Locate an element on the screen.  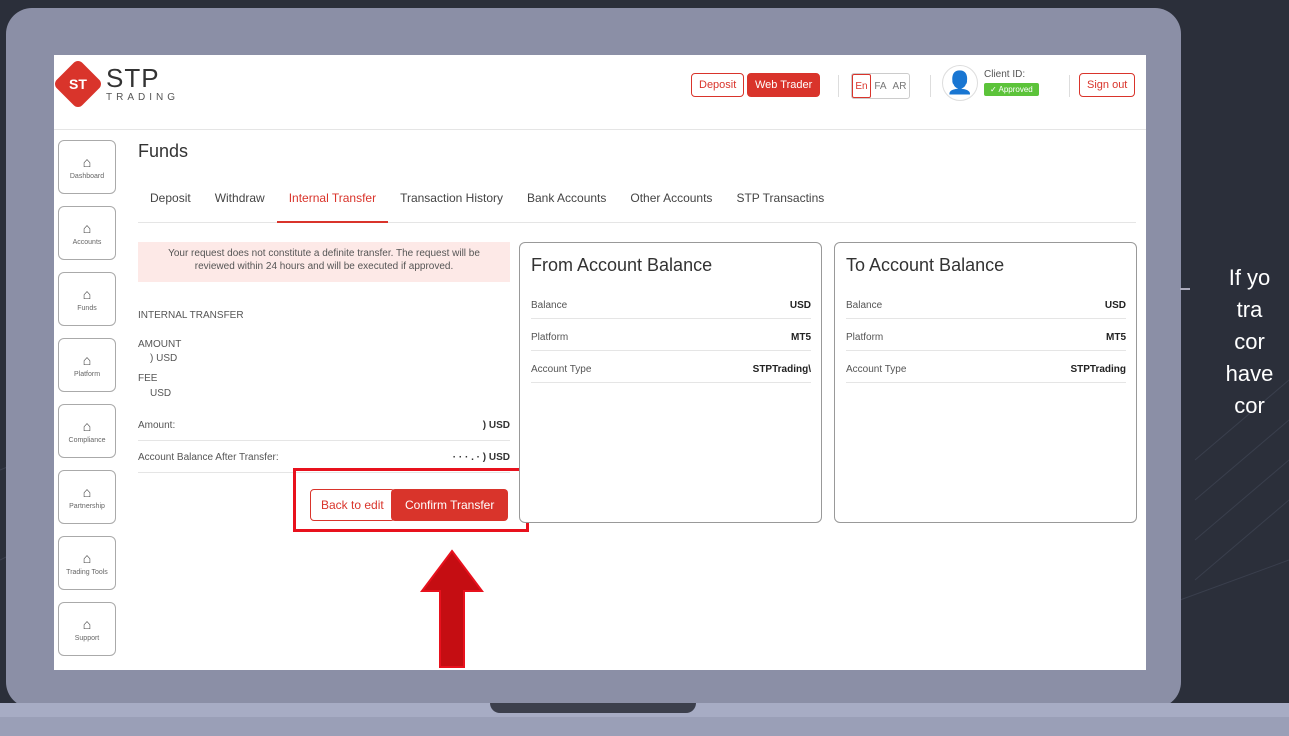
lang-en: En is located at coordinates (861, 86).